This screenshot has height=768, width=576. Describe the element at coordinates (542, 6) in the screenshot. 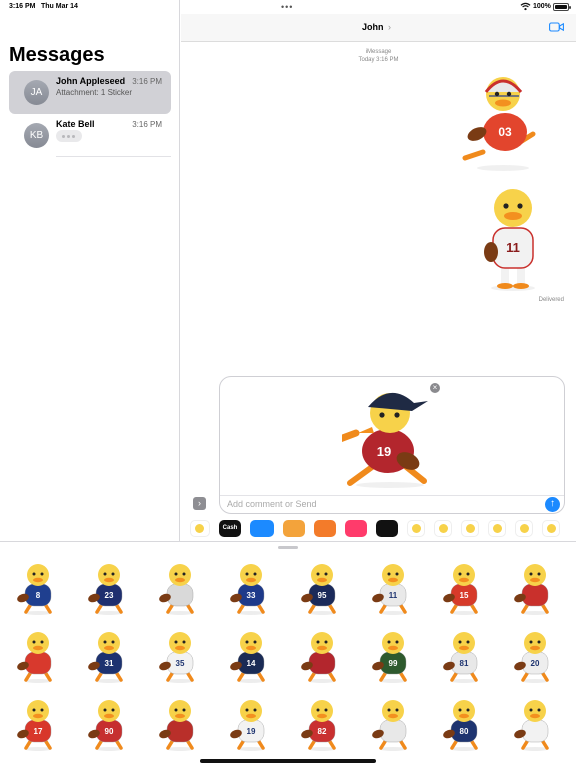

I see `battery-percent: 100%` at that location.